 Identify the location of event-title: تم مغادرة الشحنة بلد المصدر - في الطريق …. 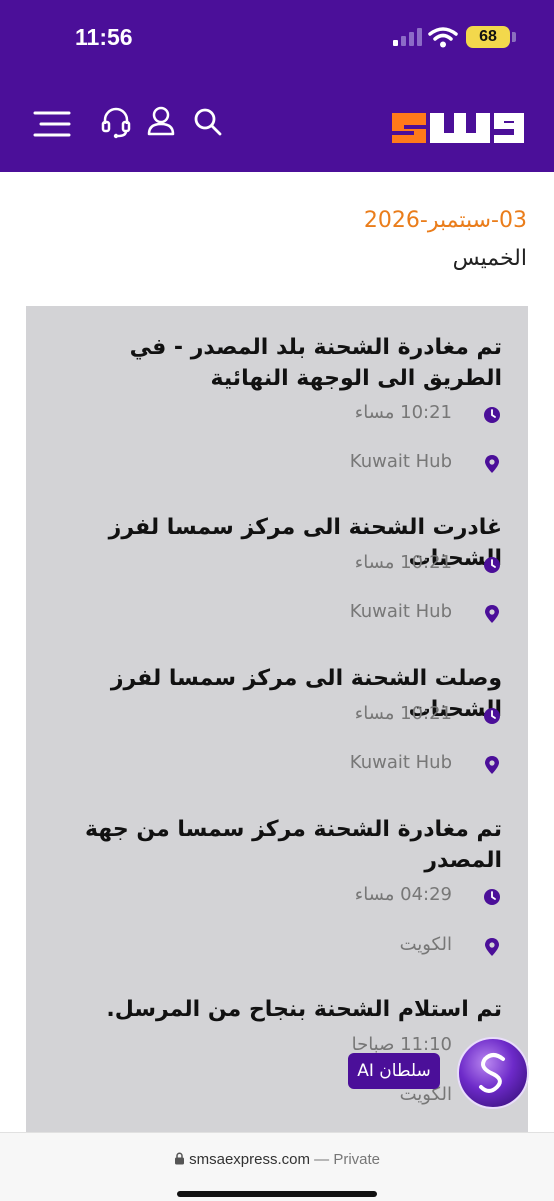
(315, 363).